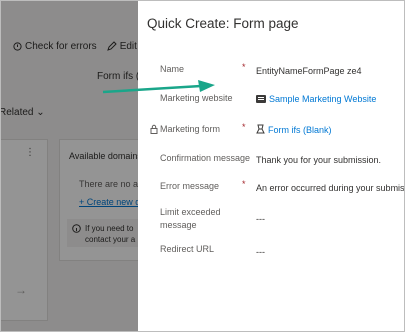  I want to click on field-label: Name, so click(172, 69).